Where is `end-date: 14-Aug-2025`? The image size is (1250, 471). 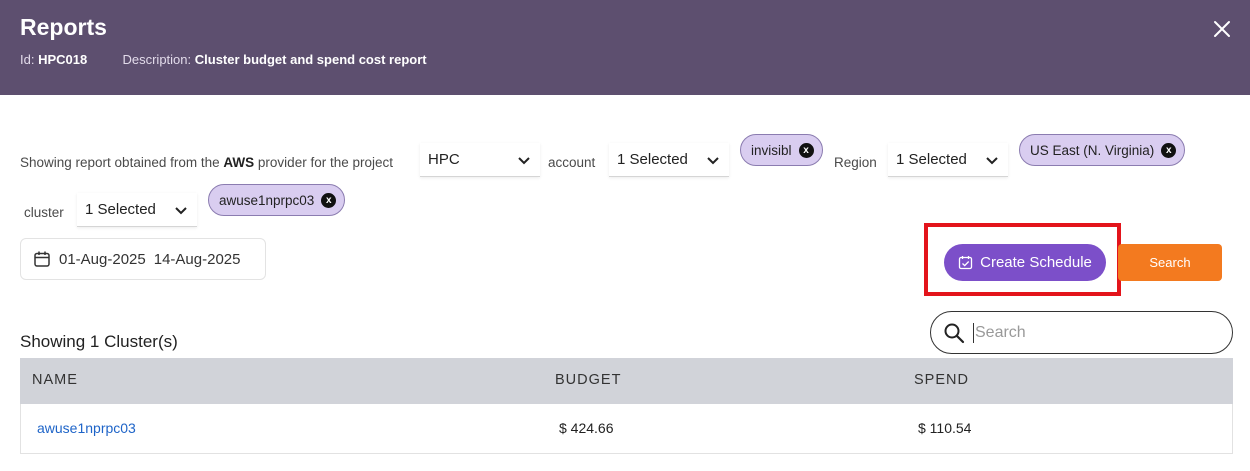
end-date: 14-Aug-2025 is located at coordinates (197, 259).